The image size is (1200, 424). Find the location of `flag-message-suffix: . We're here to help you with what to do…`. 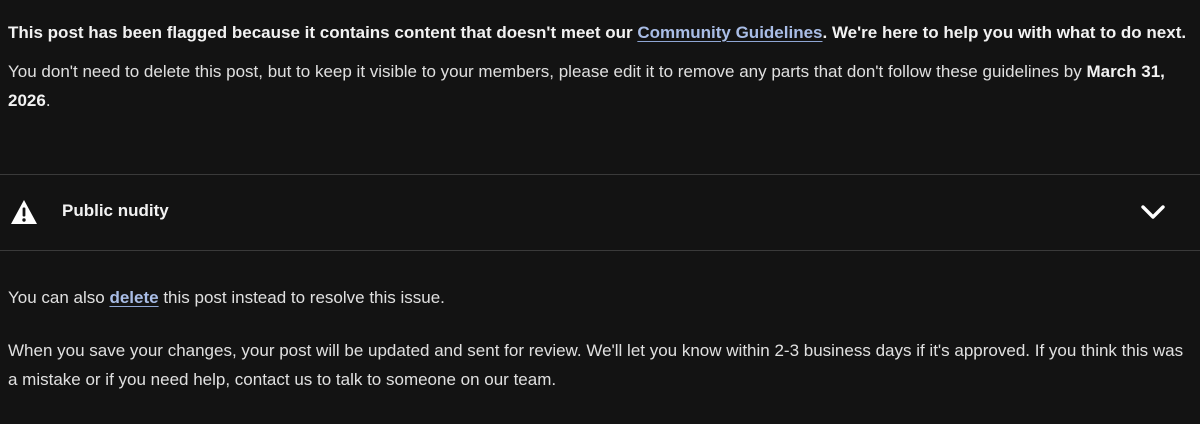

flag-message-suffix: . We're here to help you with what to do… is located at coordinates (1004, 32).